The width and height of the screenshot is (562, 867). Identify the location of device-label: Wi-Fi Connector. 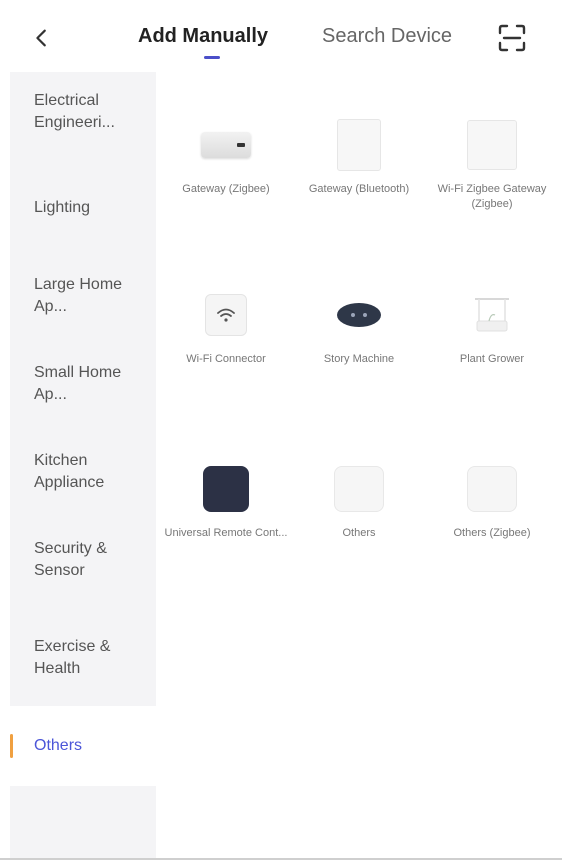
(226, 359).